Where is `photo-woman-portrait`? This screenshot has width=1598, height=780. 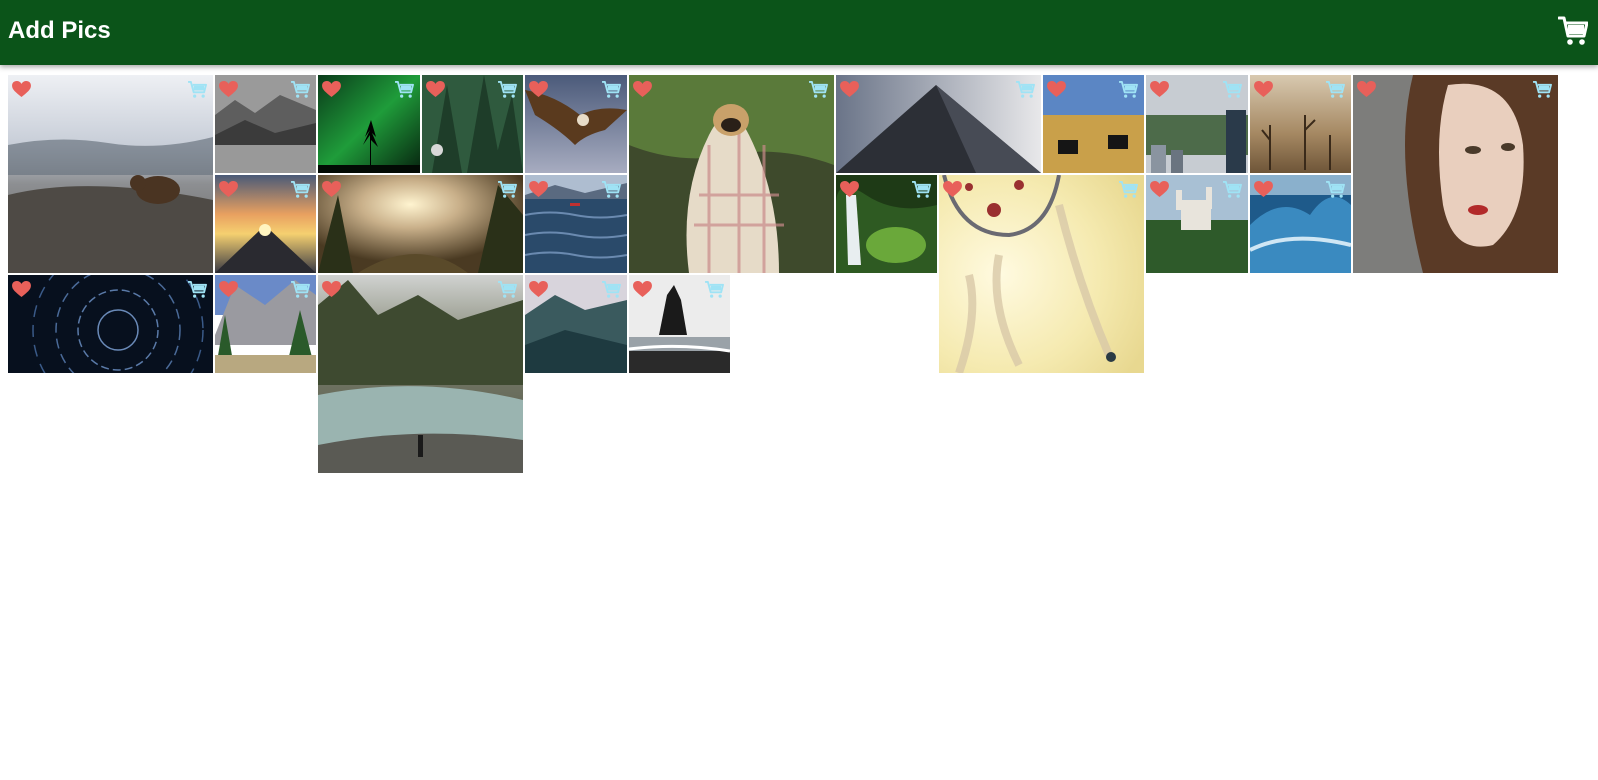
photo-woman-portrait is located at coordinates (1455, 174).